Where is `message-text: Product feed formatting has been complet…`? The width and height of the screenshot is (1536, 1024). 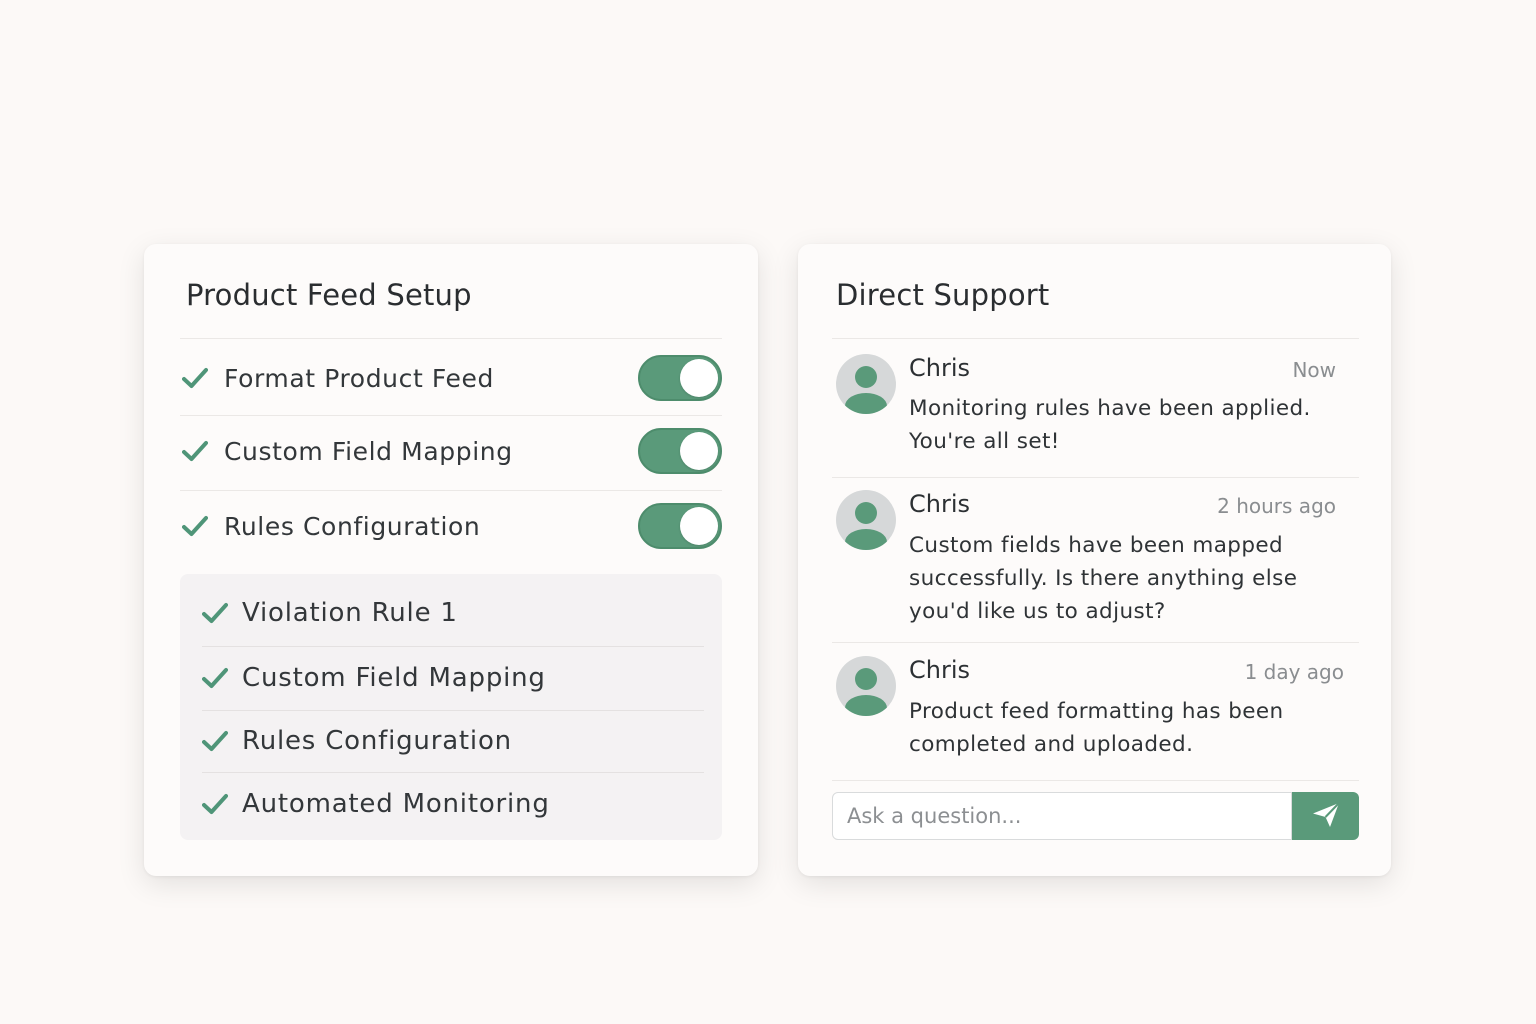 message-text: Product feed formatting has been complet… is located at coordinates (1096, 728).